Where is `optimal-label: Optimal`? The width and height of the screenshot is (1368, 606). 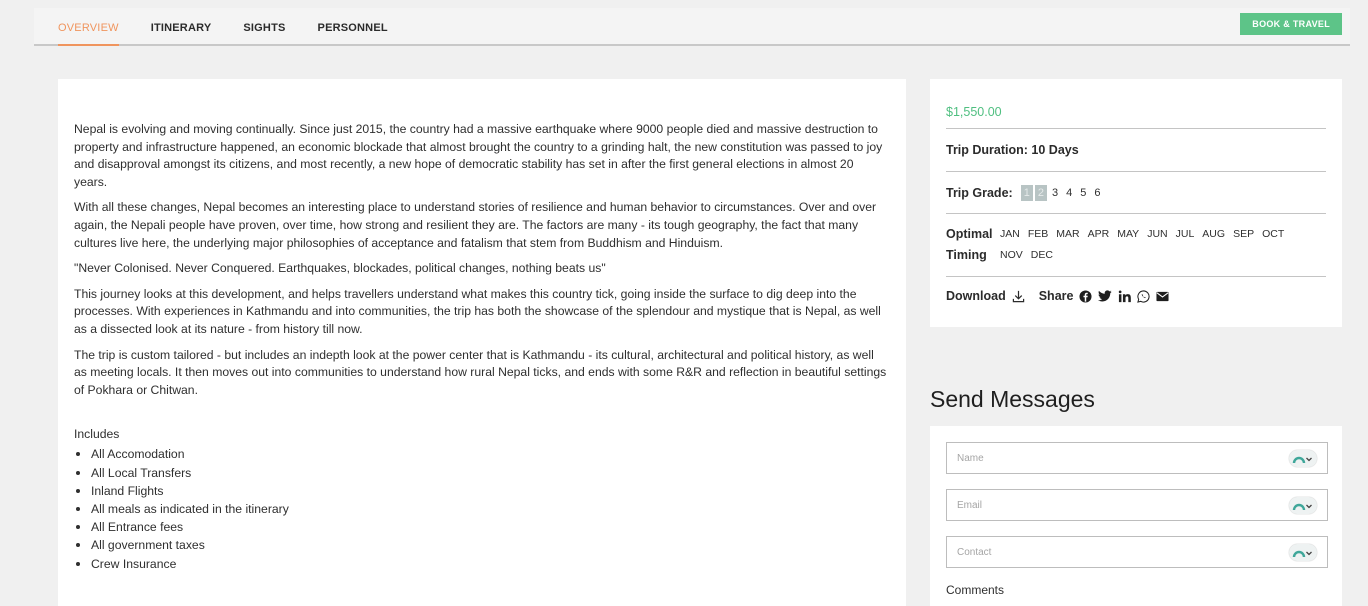 optimal-label: Optimal is located at coordinates (969, 234).